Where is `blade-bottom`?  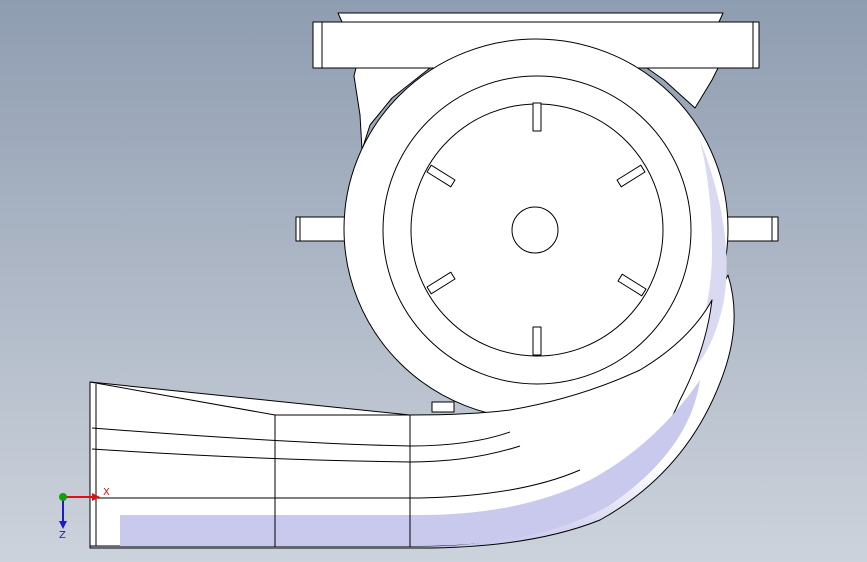
blade-bottom is located at coordinates (537, 341).